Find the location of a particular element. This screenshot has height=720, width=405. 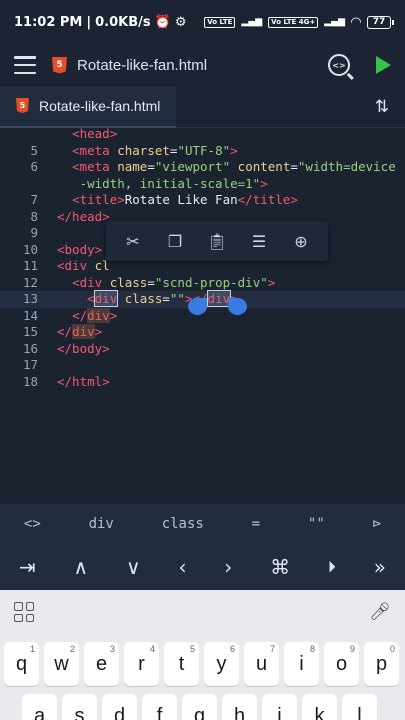

key-q: q1 is located at coordinates (21, 664).